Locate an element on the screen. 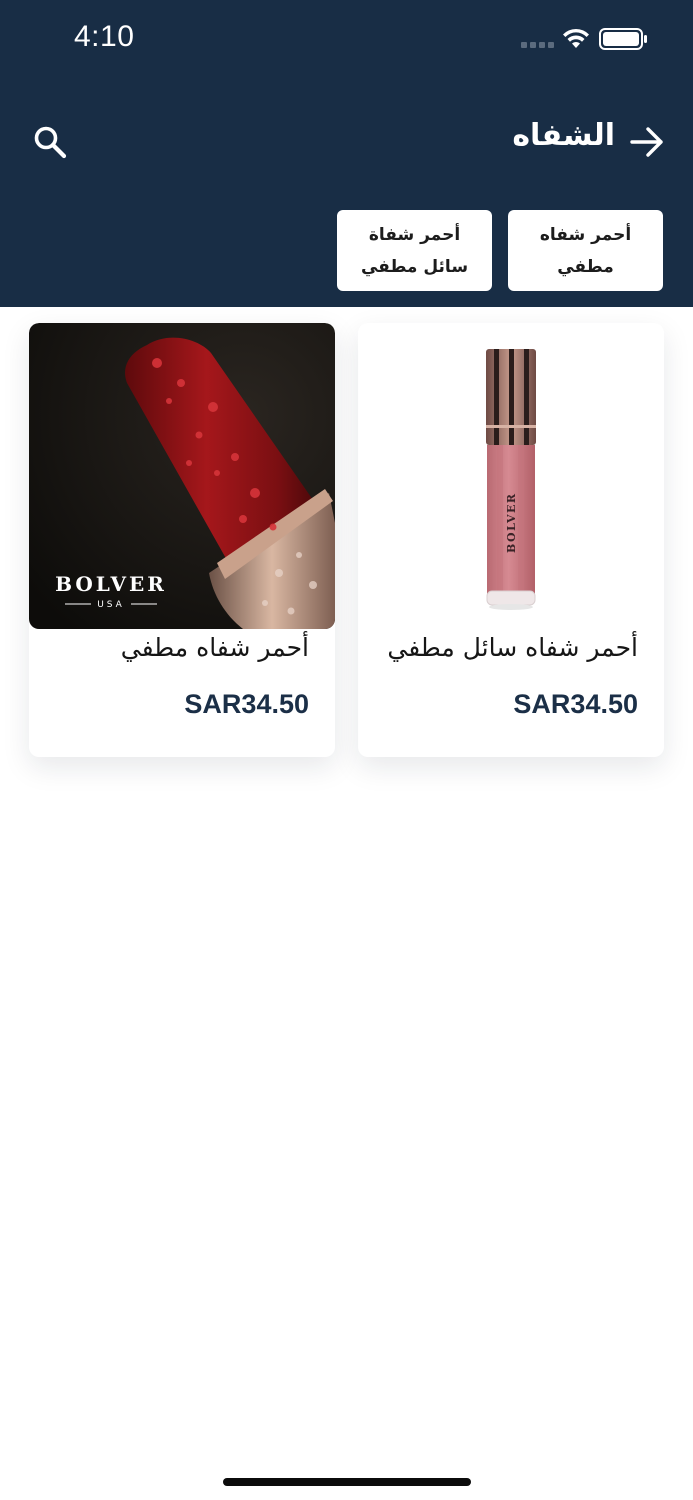 Image resolution: width=693 pixels, height=1500 pixels. filter-chip-label: أحمر شفاه مطفي is located at coordinates (585, 250).